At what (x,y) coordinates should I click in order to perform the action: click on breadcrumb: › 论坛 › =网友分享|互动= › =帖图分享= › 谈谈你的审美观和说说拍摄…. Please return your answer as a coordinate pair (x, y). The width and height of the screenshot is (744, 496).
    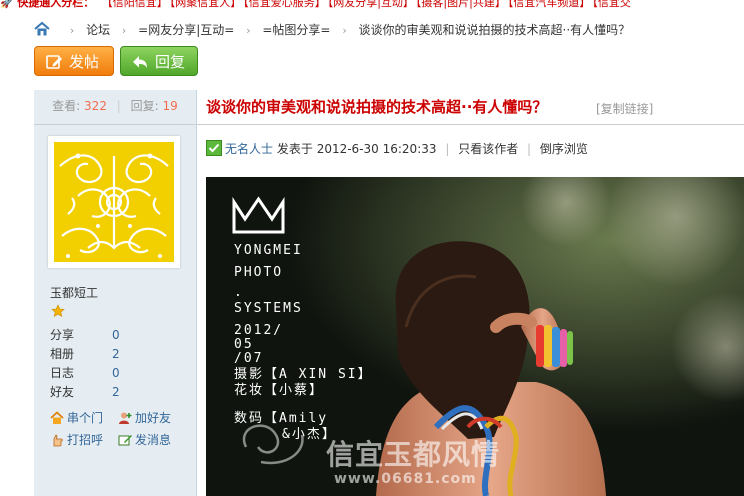
    Looking at the image, I should click on (332, 30).